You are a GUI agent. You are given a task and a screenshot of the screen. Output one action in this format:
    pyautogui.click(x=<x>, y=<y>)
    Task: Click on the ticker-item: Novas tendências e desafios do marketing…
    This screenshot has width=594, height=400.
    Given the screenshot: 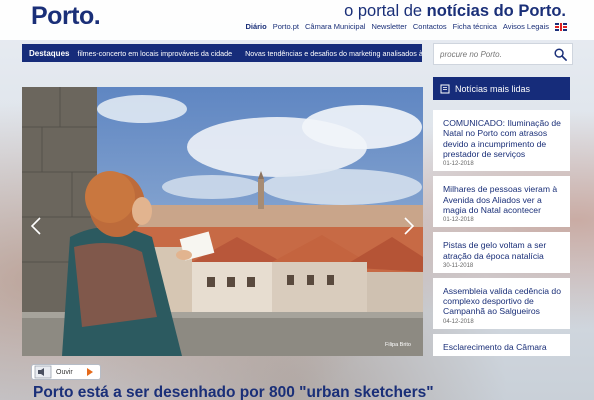 What is the action you would take?
    pyautogui.click(x=333, y=53)
    